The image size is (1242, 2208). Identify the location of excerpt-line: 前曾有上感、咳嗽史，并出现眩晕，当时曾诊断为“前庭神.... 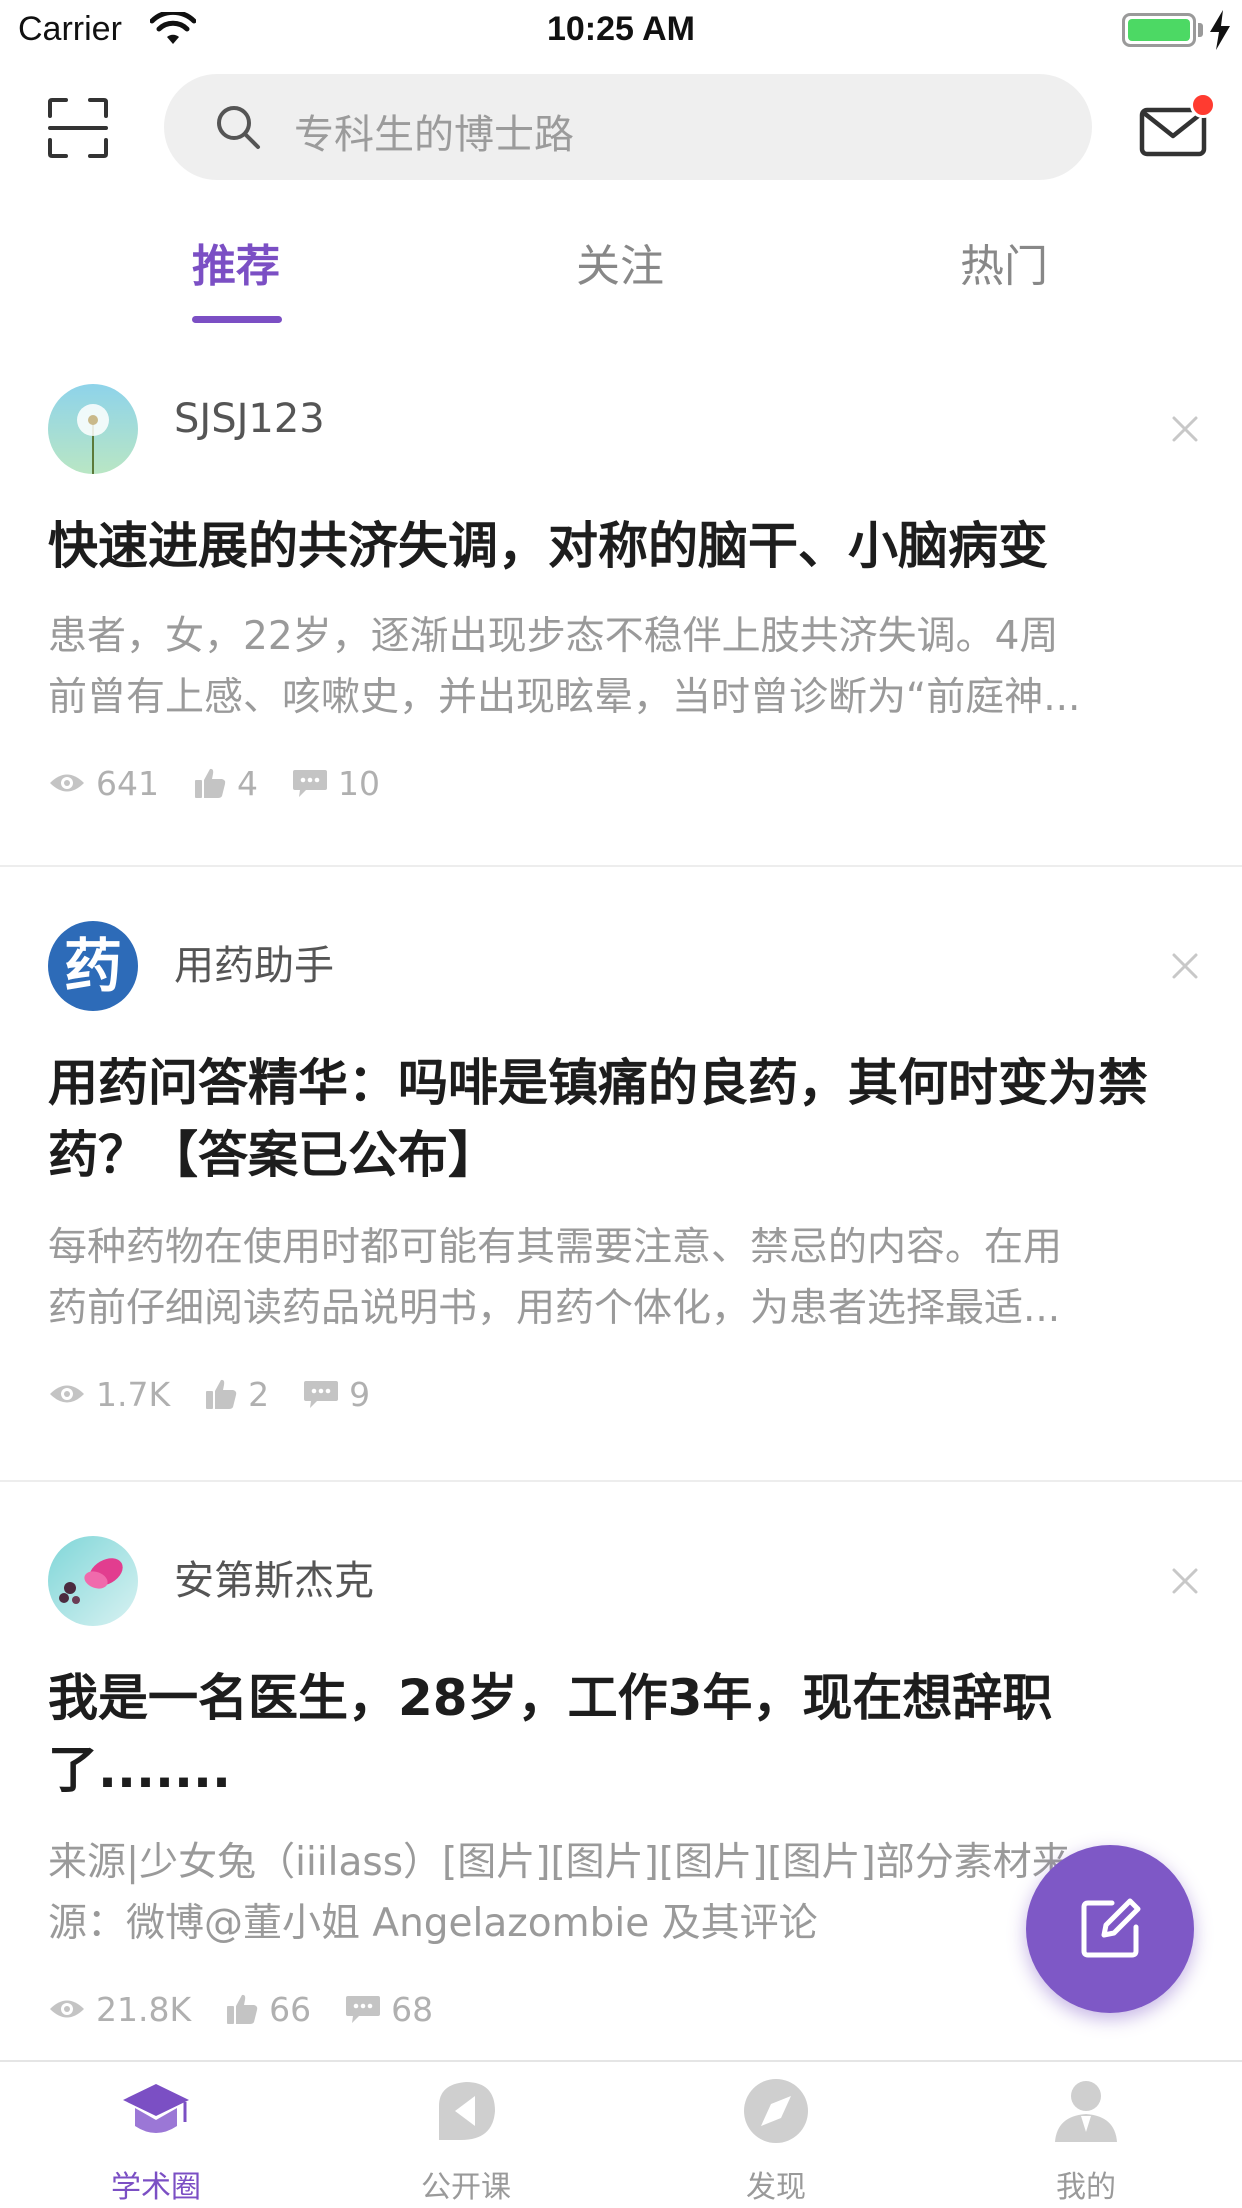
(564, 697).